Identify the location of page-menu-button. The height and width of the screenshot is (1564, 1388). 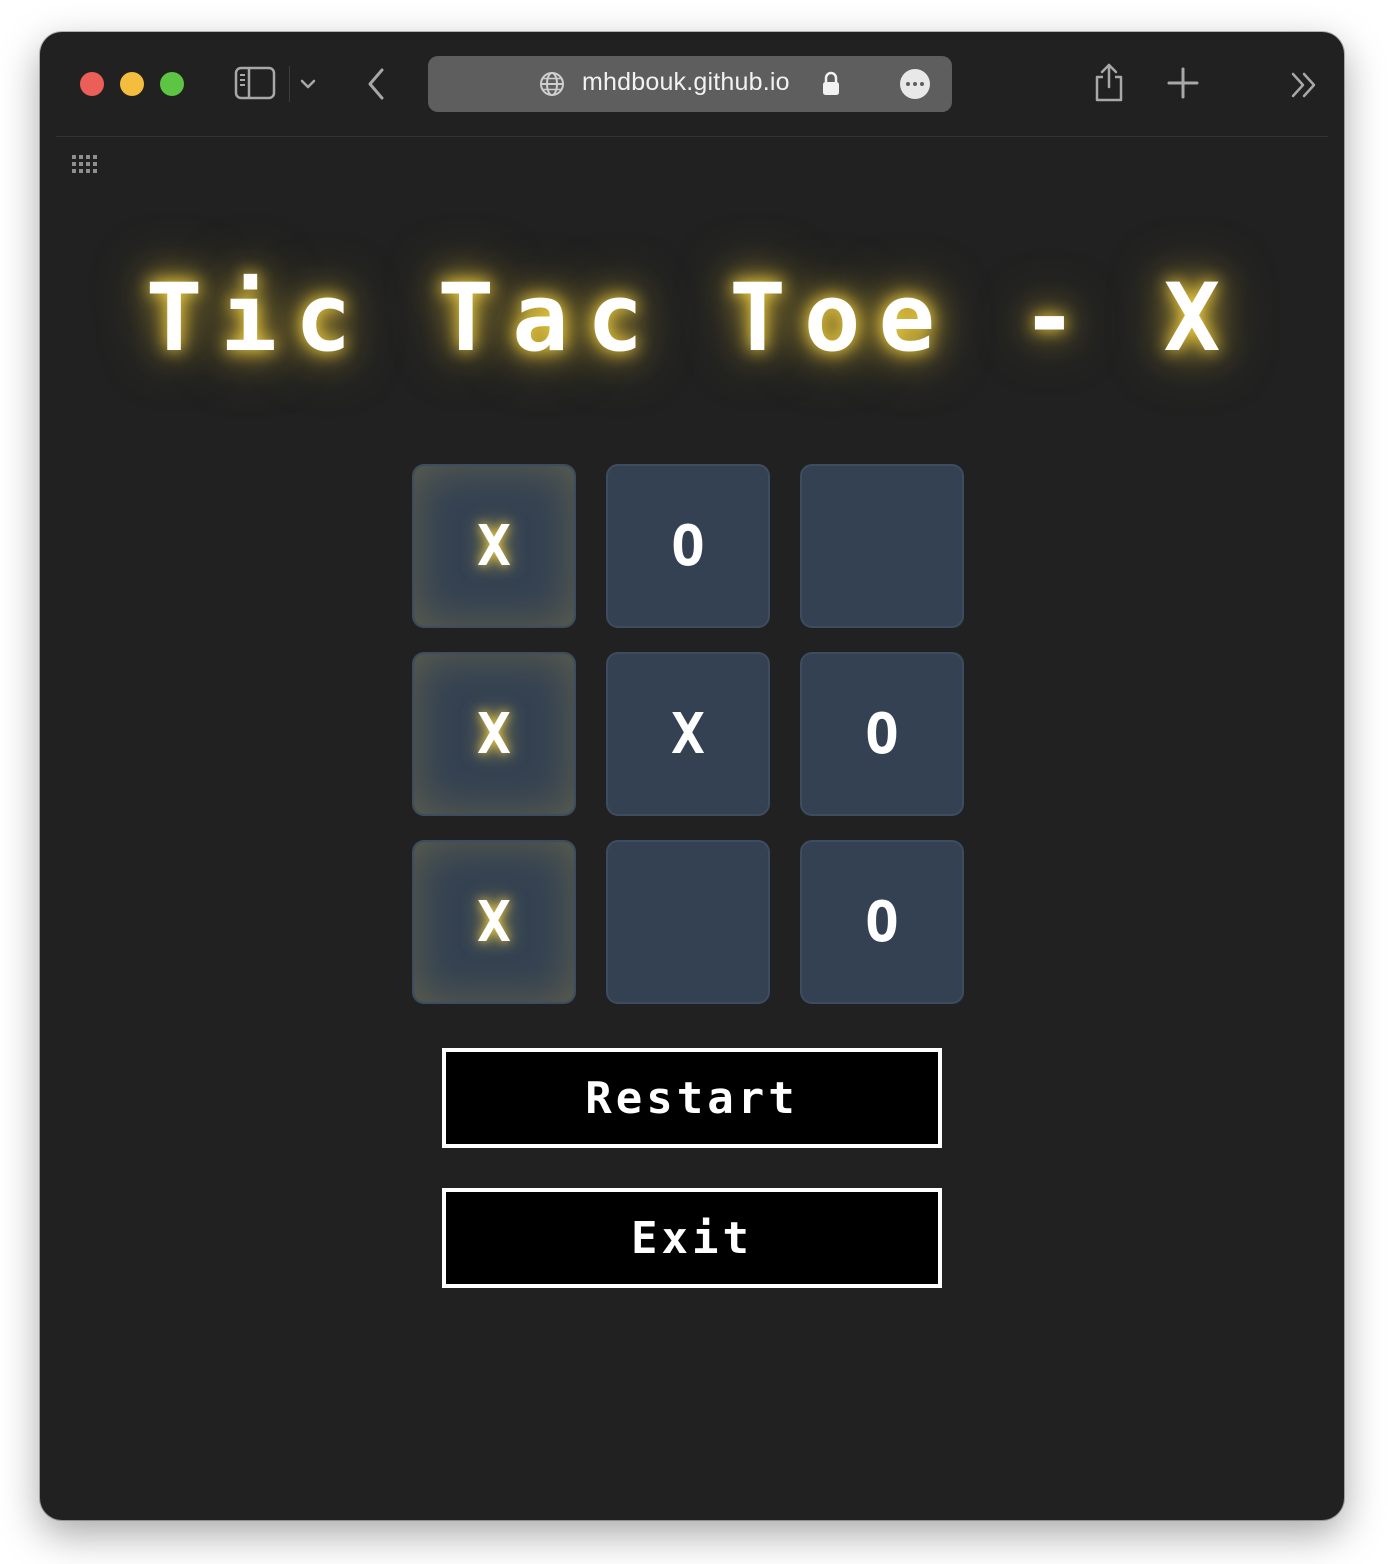
(915, 84).